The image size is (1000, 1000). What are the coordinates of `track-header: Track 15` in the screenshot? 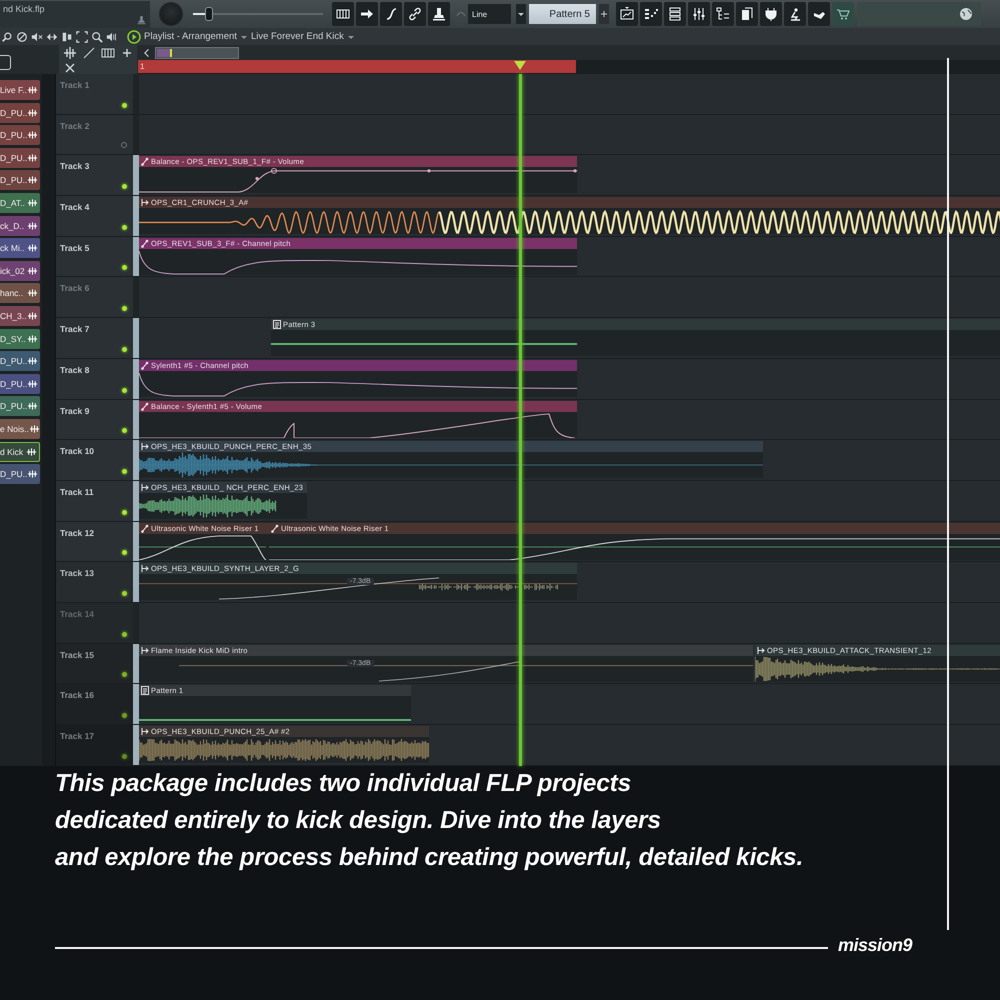 It's located at (94, 664).